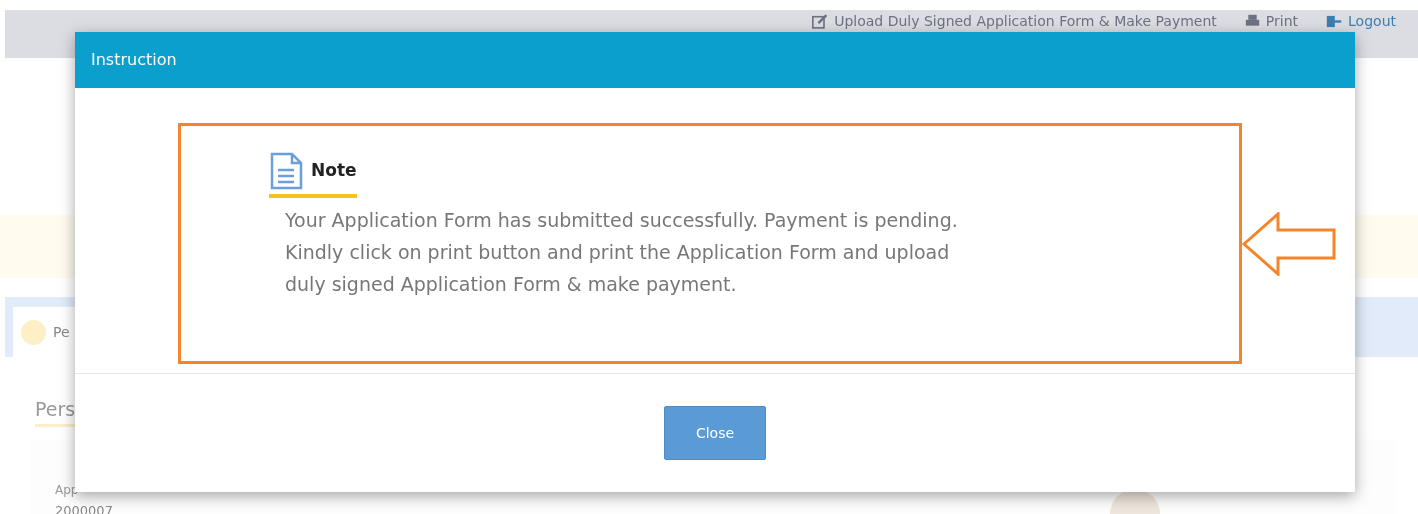  I want to click on note-heading: Note, so click(313, 175).